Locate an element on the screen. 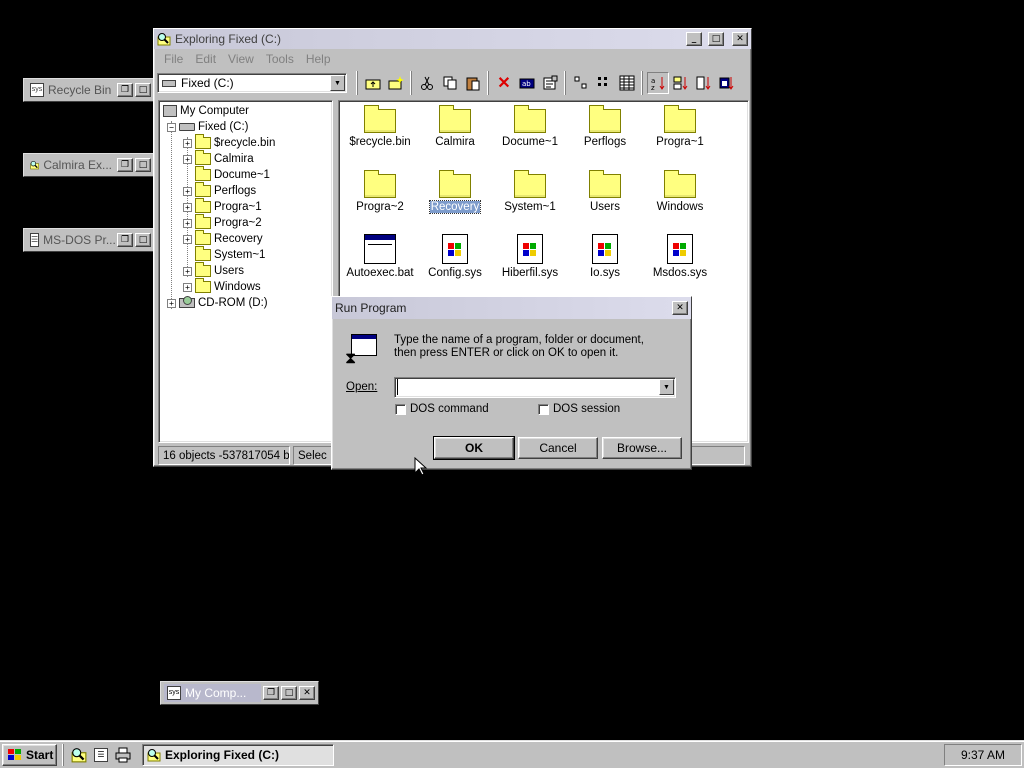 This screenshot has height=768, width=1024. minimized-window-recycle-bin: sys Recycle Bin ❐ □ is located at coordinates (89, 90).